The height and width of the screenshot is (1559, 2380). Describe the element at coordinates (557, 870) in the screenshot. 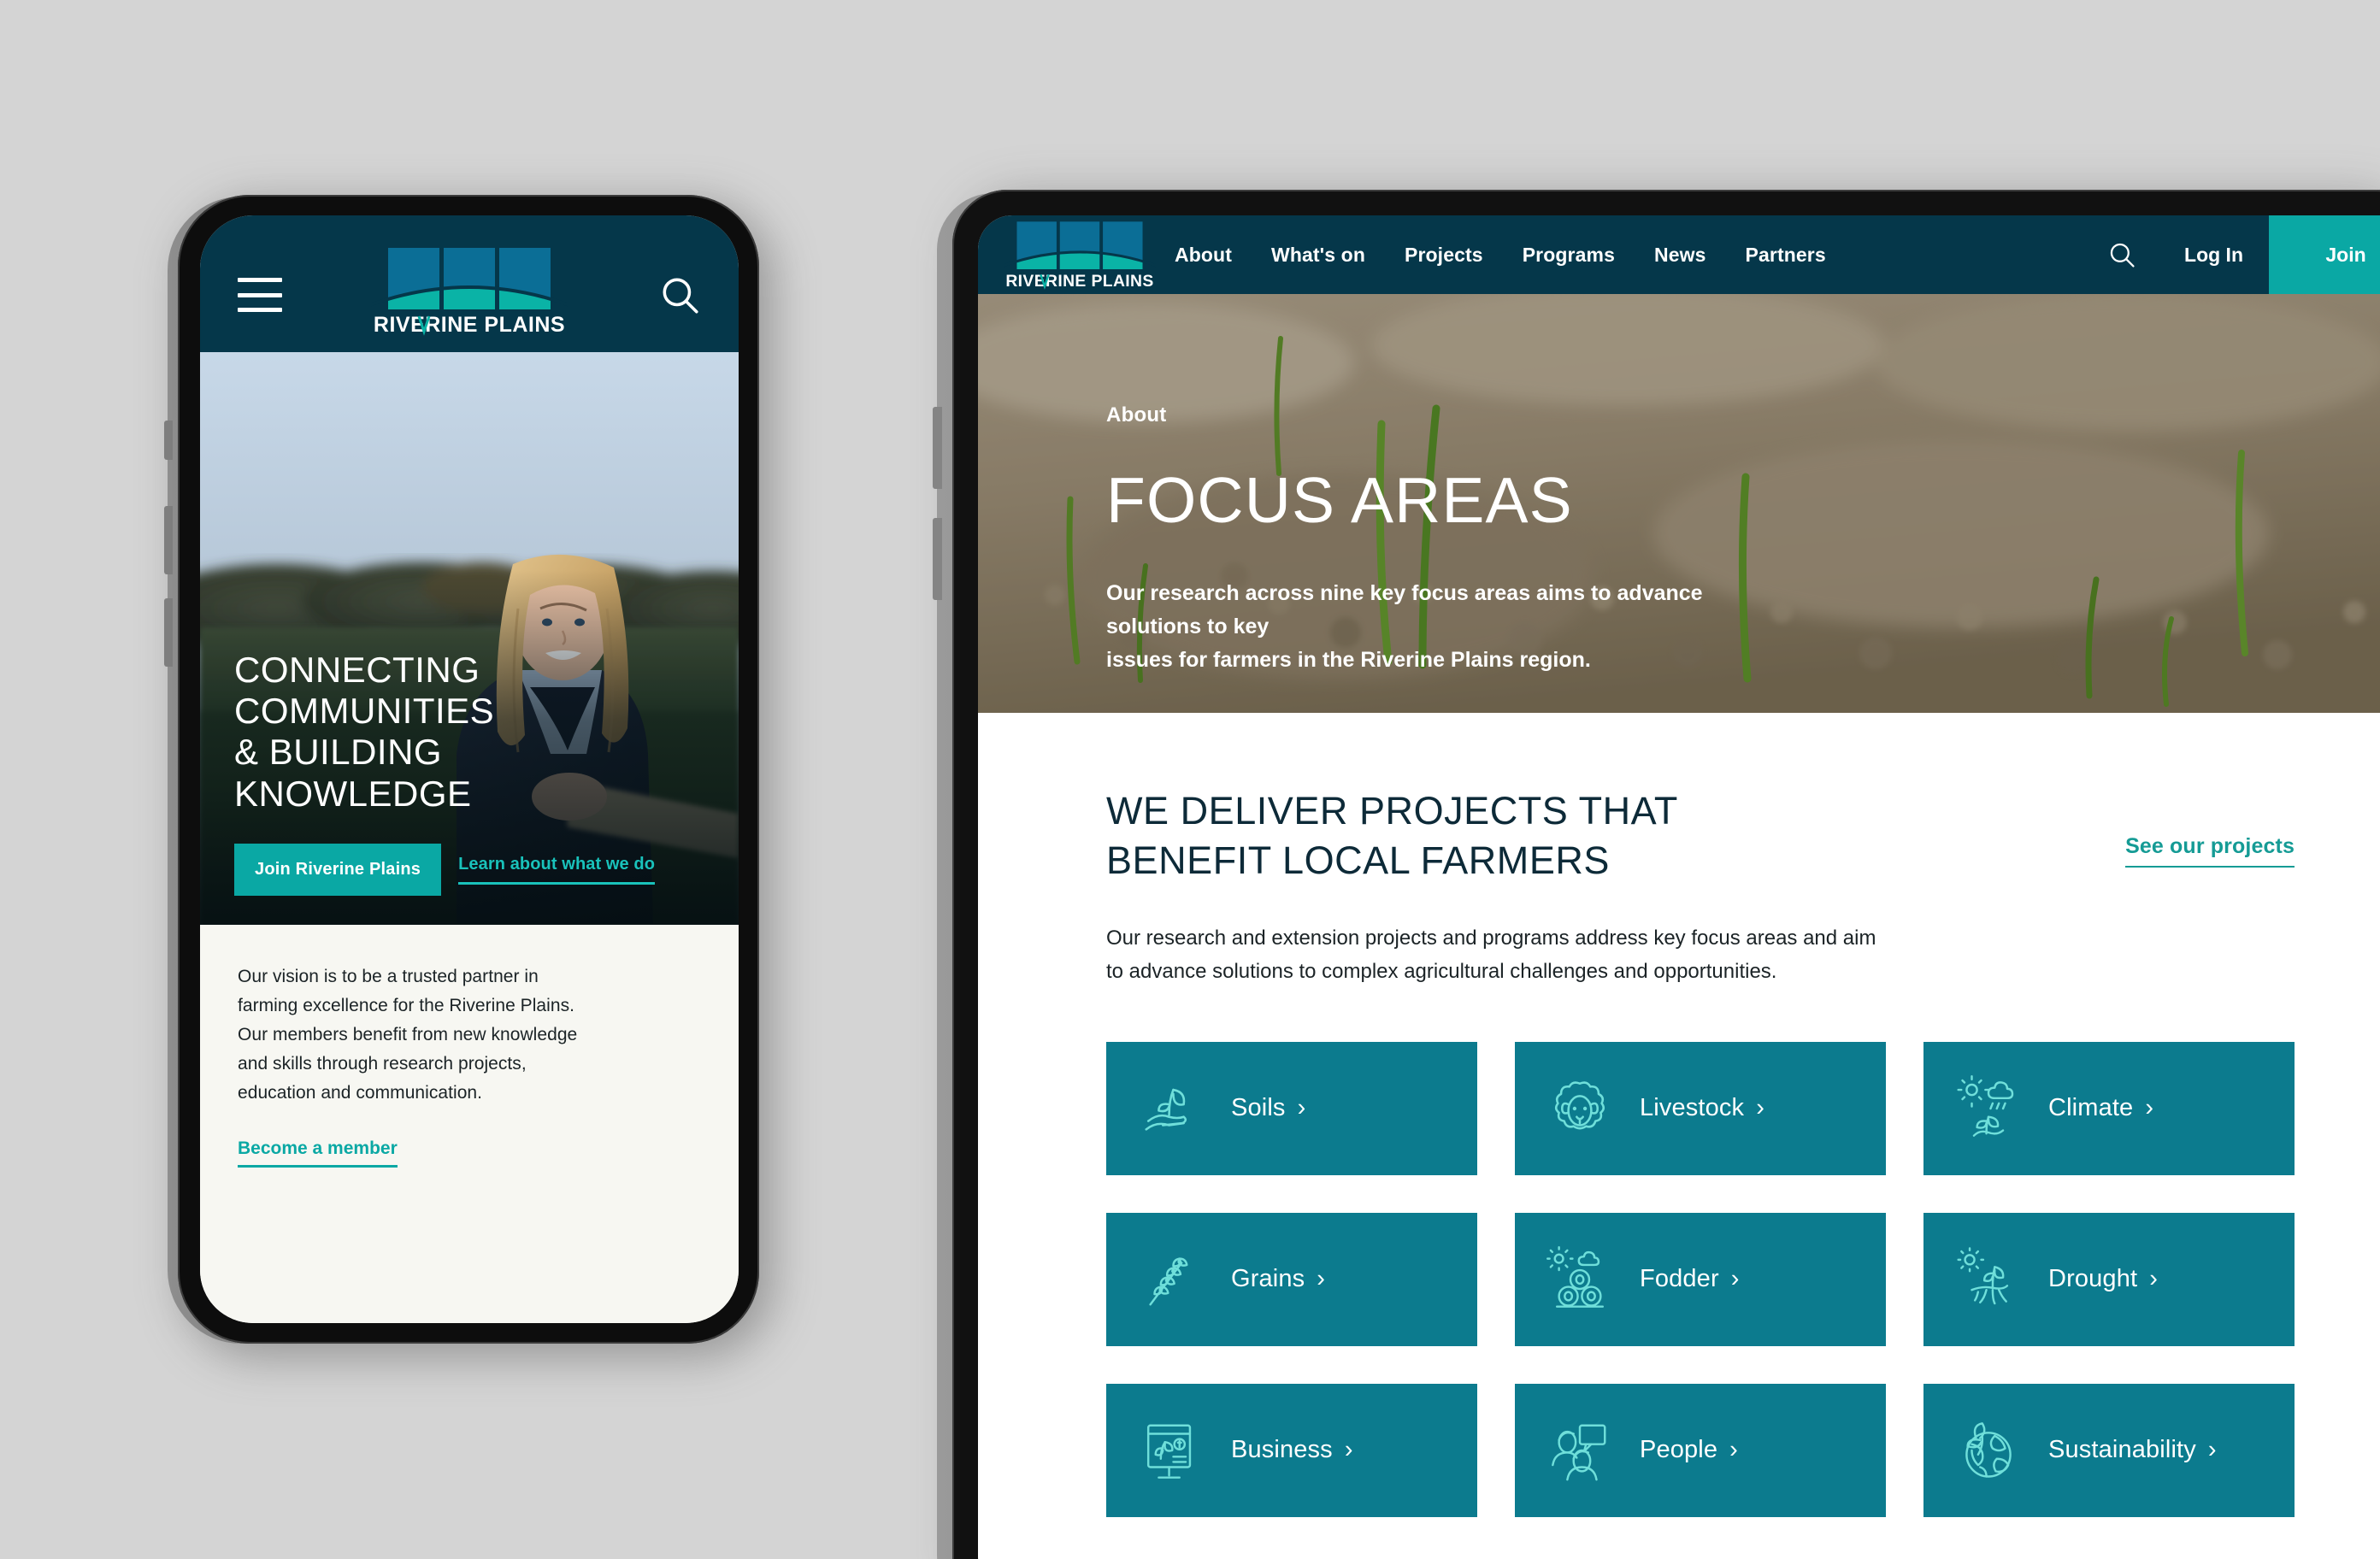

I see `learn-about-what-we-do-link: Learn about what we do` at that location.